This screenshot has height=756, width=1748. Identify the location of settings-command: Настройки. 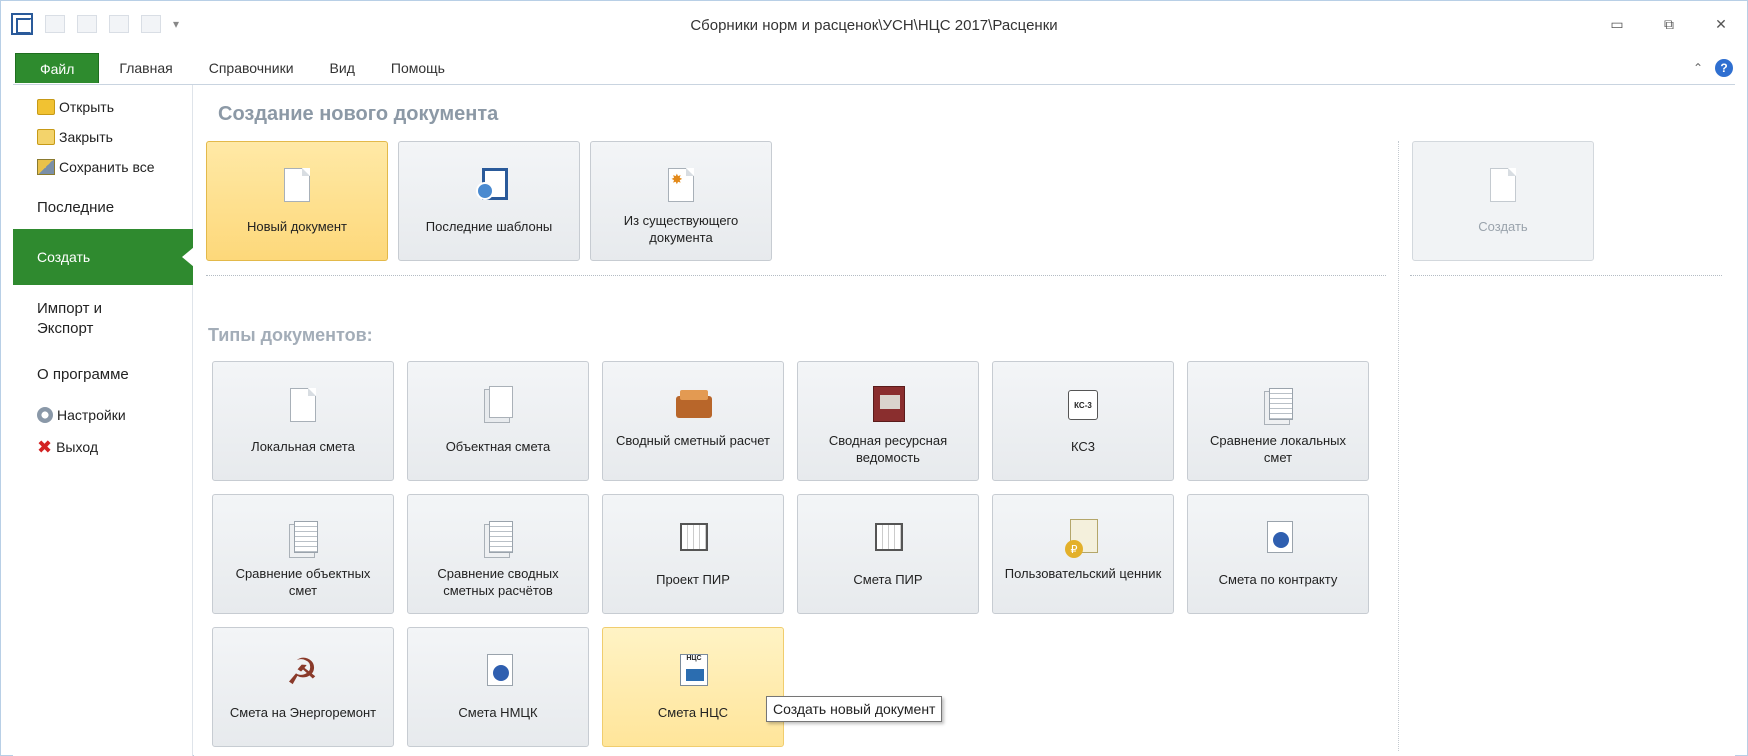
(81, 415).